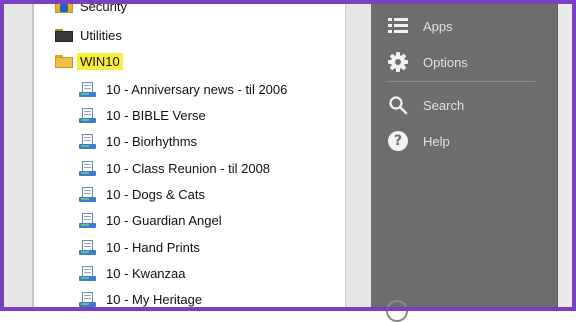  I want to click on tree-item: 10 - My Heritage, so click(142, 299).